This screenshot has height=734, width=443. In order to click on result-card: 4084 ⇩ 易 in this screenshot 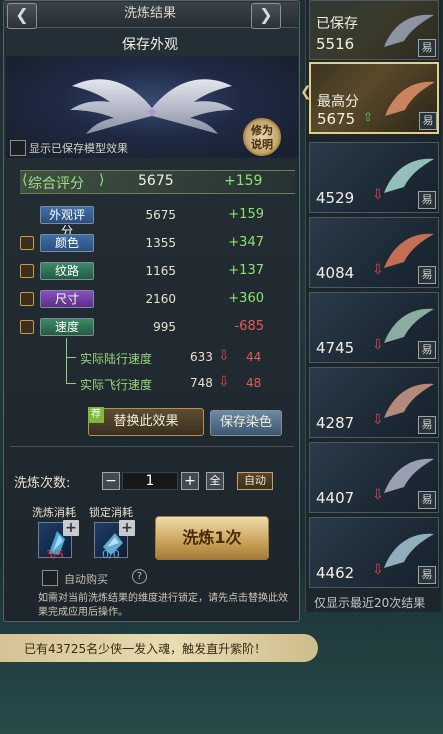, I will do `click(374, 252)`.